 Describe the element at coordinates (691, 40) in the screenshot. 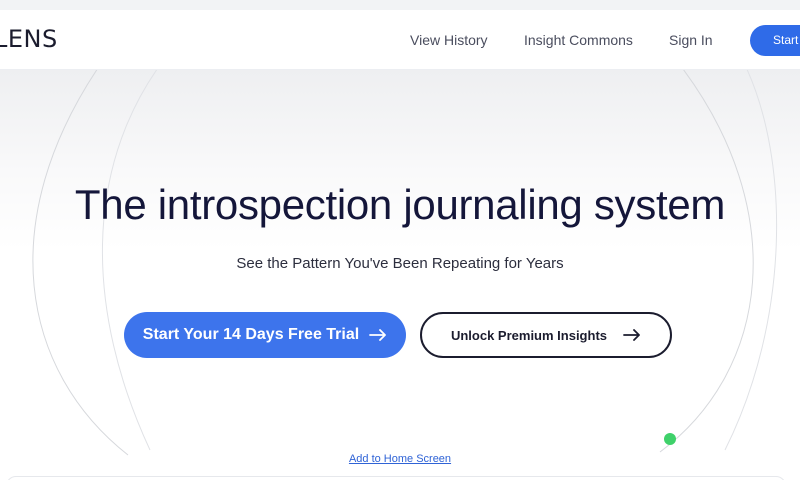

I see `nav-link-sign-in: Sign In` at that location.